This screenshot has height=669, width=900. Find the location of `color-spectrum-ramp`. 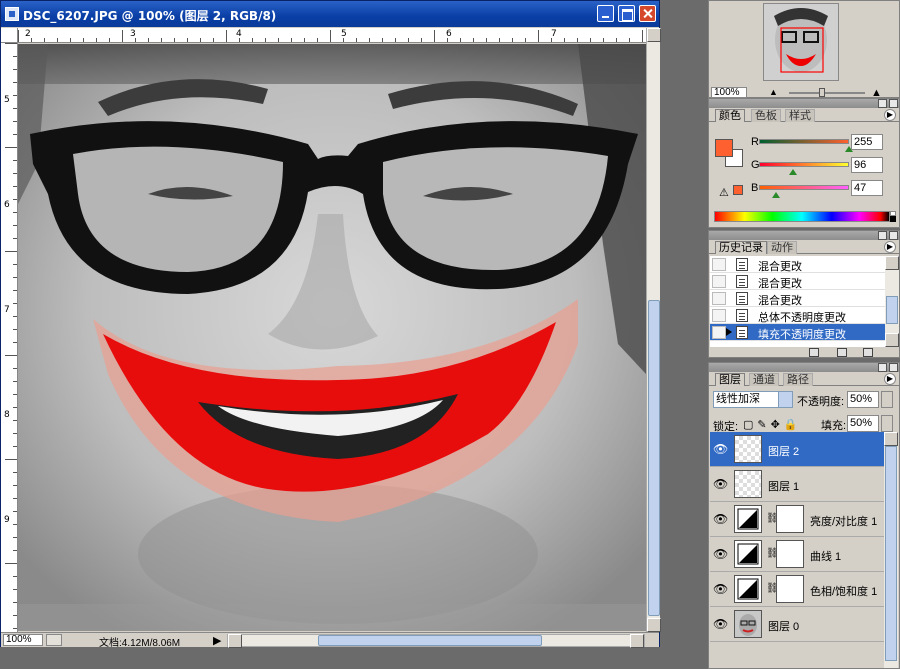

color-spectrum-ramp is located at coordinates (802, 216).